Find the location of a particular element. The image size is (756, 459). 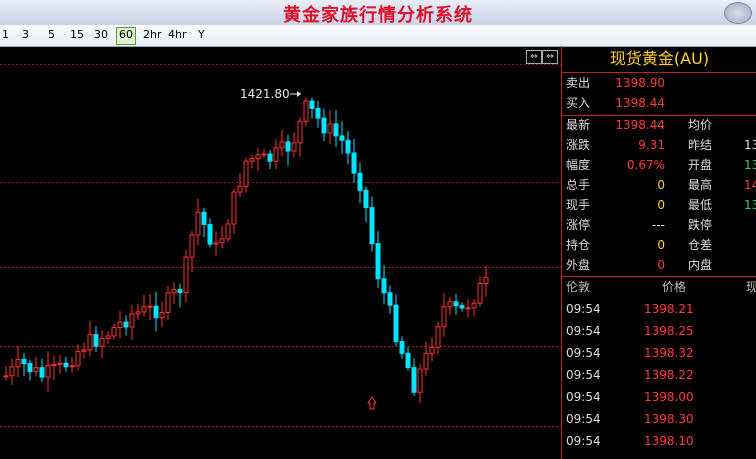

up-arrow-icon is located at coordinates (372, 403).